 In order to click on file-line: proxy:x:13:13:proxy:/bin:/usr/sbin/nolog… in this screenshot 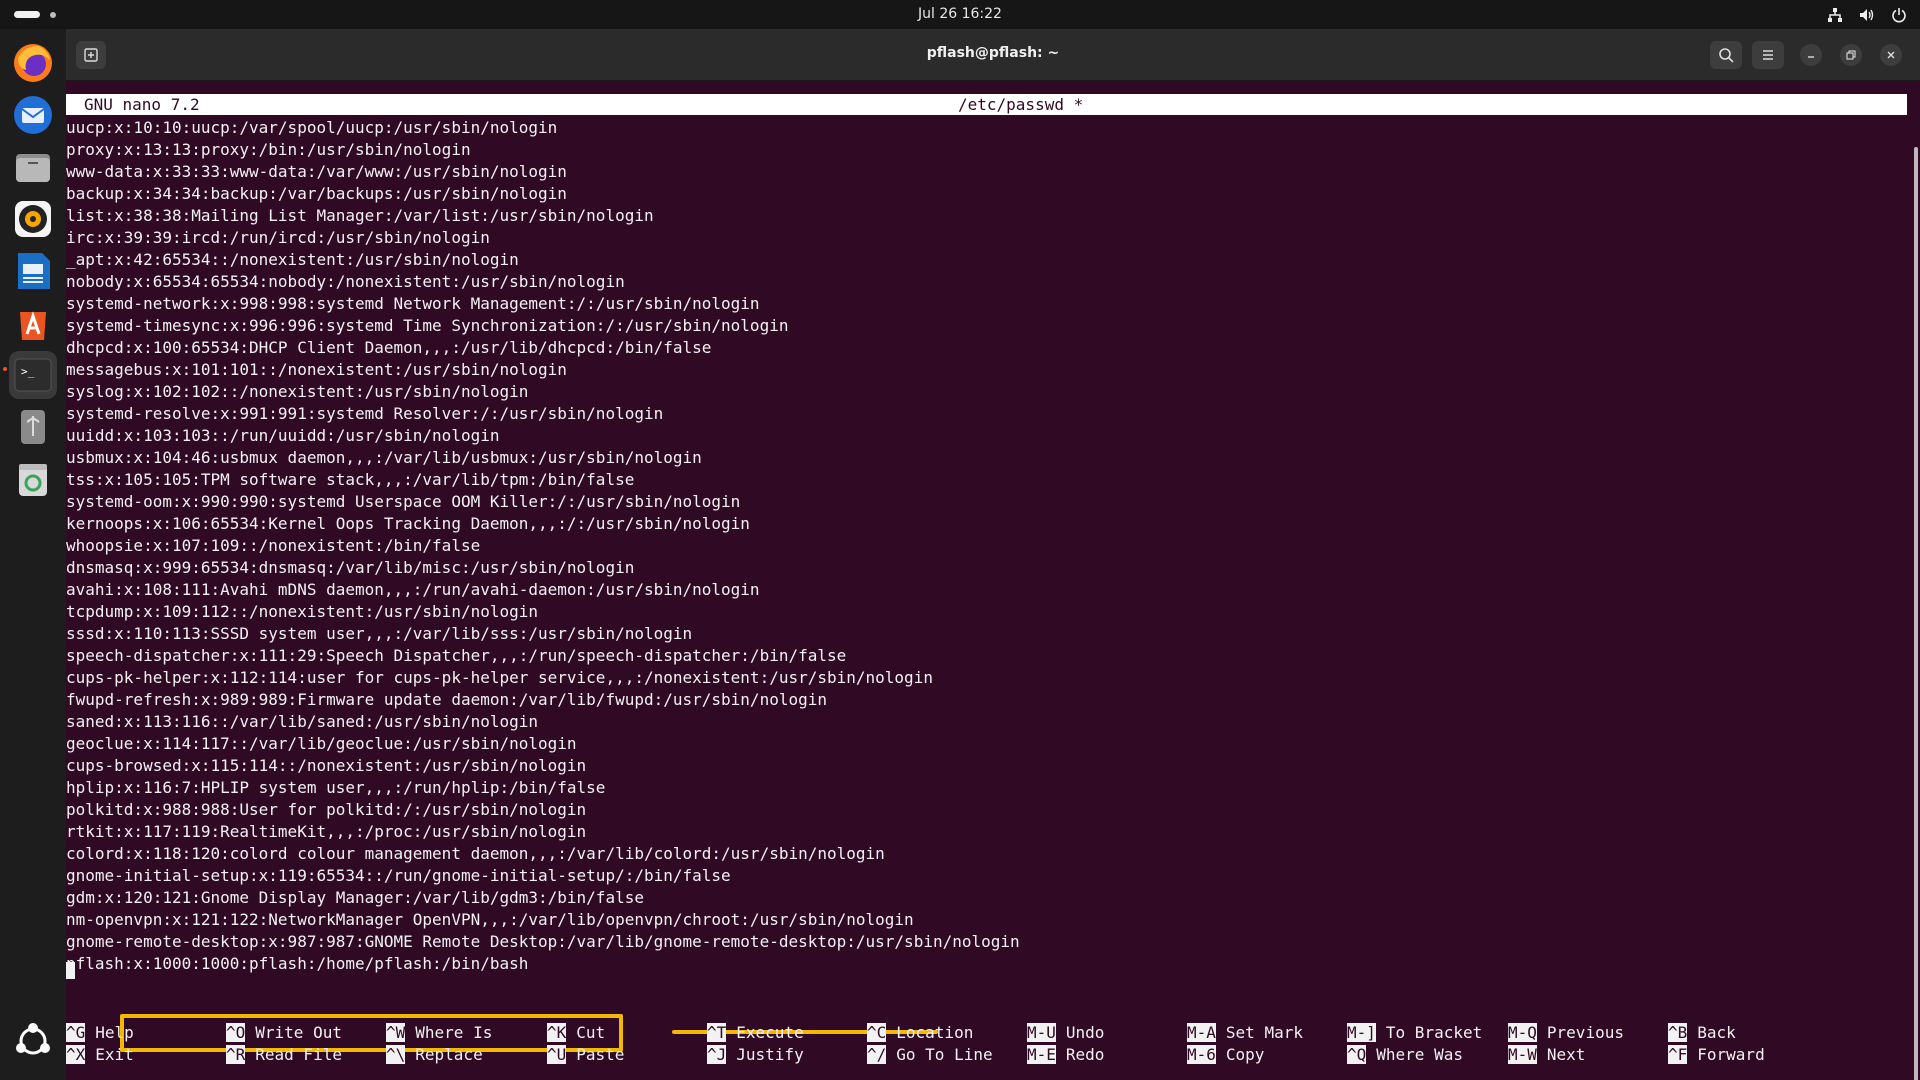, I will do `click(966, 150)`.